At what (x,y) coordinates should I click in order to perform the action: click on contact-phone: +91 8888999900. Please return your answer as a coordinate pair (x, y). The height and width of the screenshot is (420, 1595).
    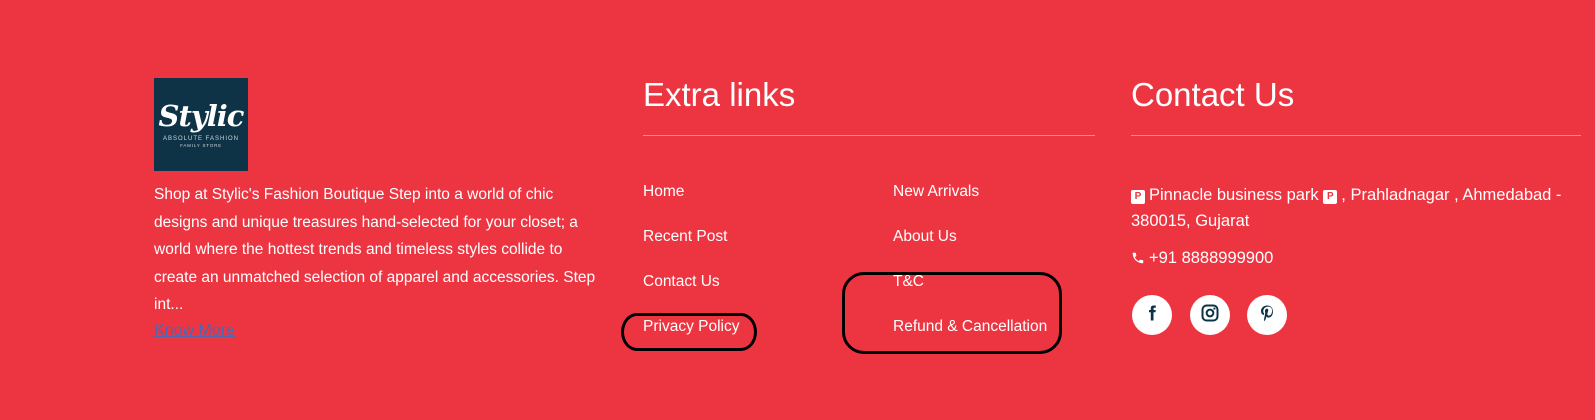
    Looking at the image, I should click on (1202, 259).